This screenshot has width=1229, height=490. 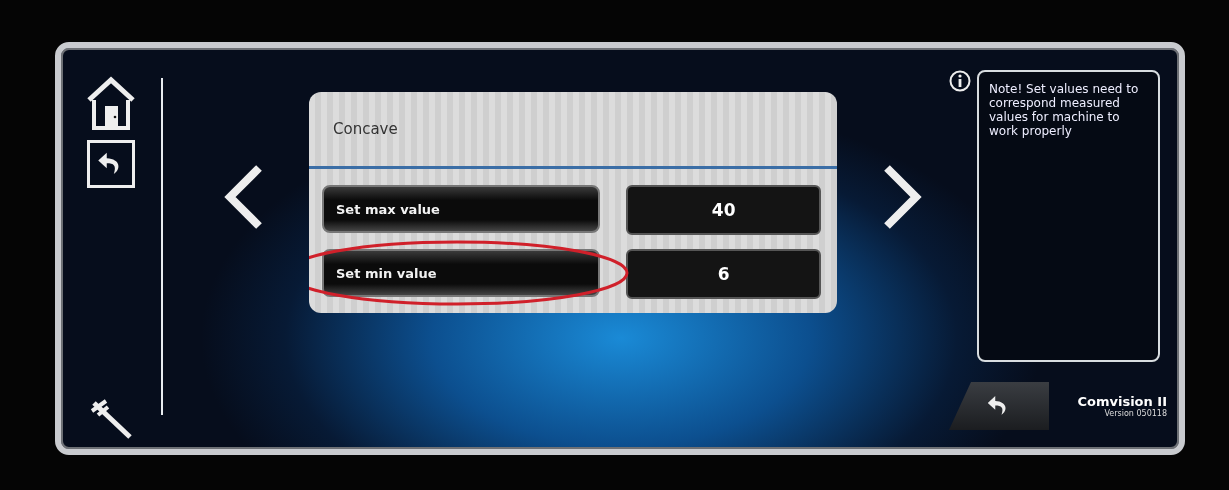 I want to click on back-button, so click(x=111, y=164).